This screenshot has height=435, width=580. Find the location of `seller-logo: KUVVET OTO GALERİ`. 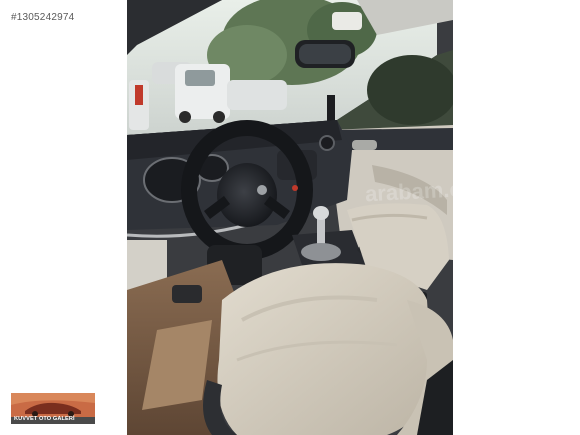

seller-logo: KUVVET OTO GALERİ is located at coordinates (53, 408).